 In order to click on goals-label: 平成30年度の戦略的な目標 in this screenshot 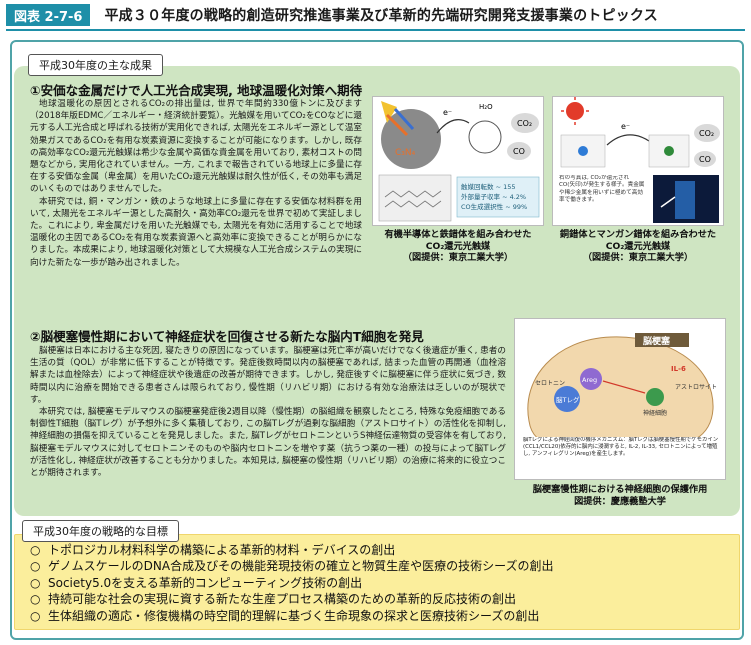, I will do `click(100, 531)`.